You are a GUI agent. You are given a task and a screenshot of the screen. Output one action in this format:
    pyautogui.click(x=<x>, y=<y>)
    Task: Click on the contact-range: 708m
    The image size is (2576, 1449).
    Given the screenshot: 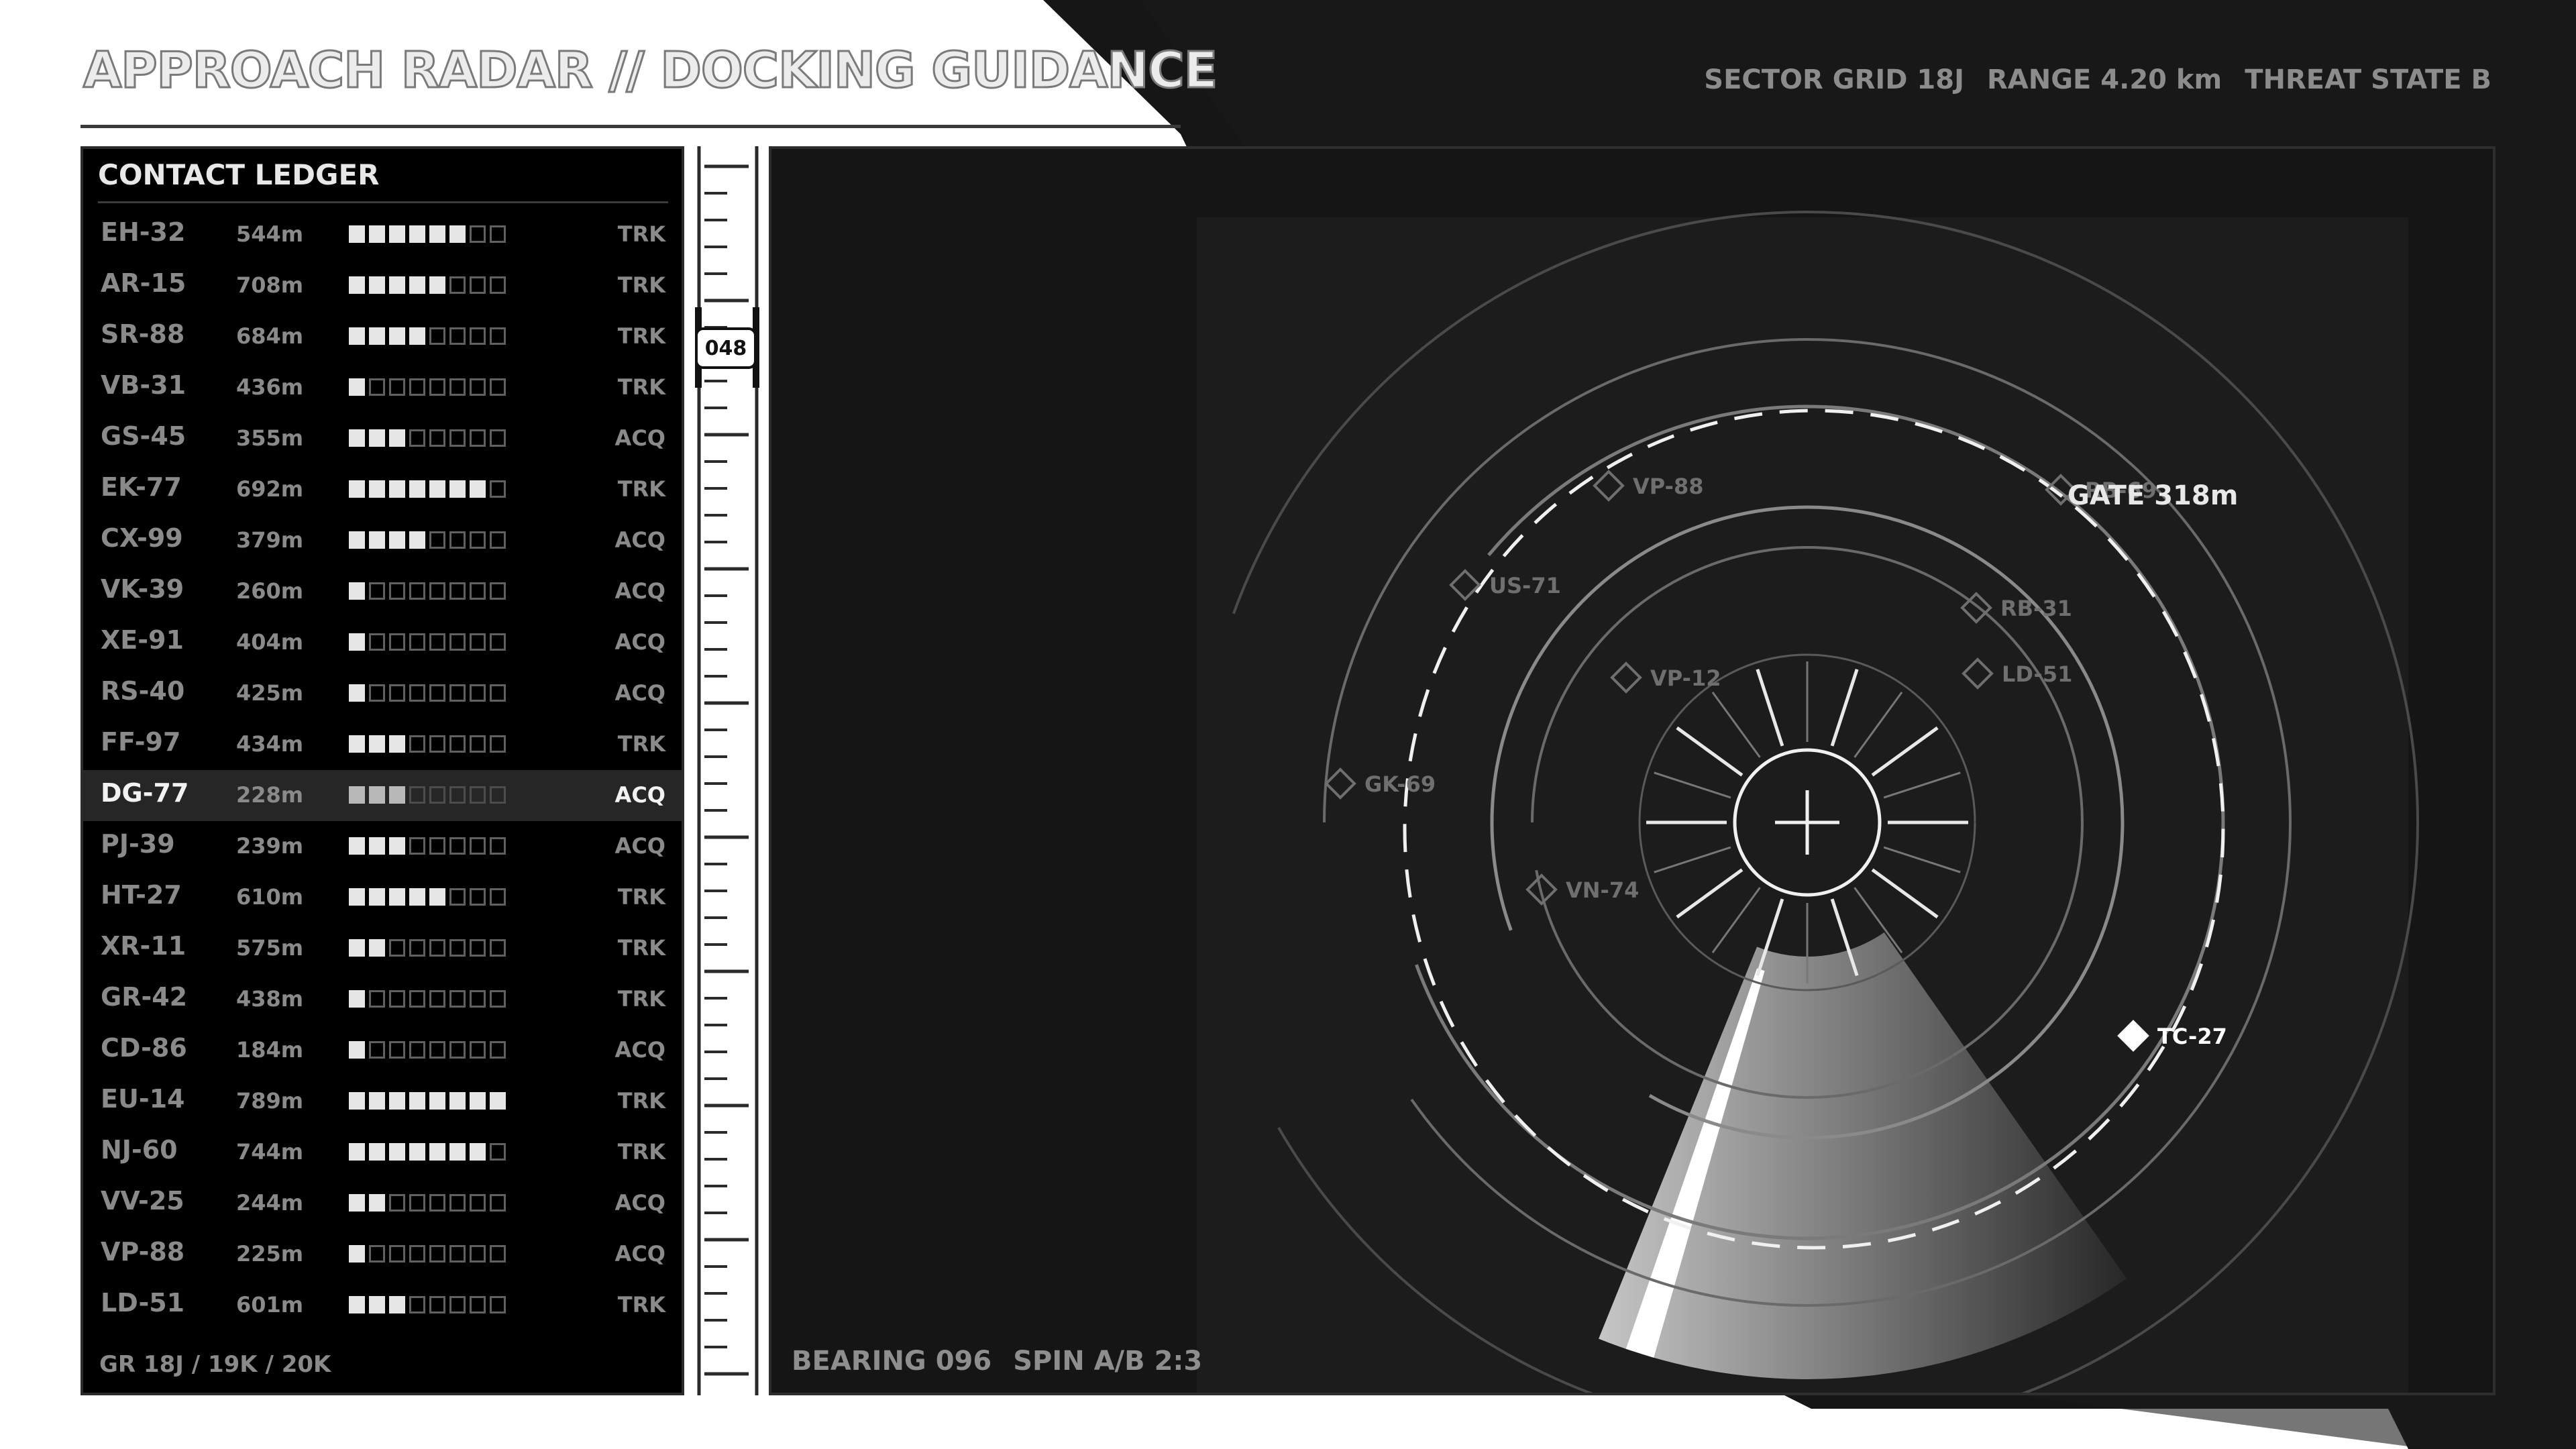 What is the action you would take?
    pyautogui.click(x=270, y=285)
    